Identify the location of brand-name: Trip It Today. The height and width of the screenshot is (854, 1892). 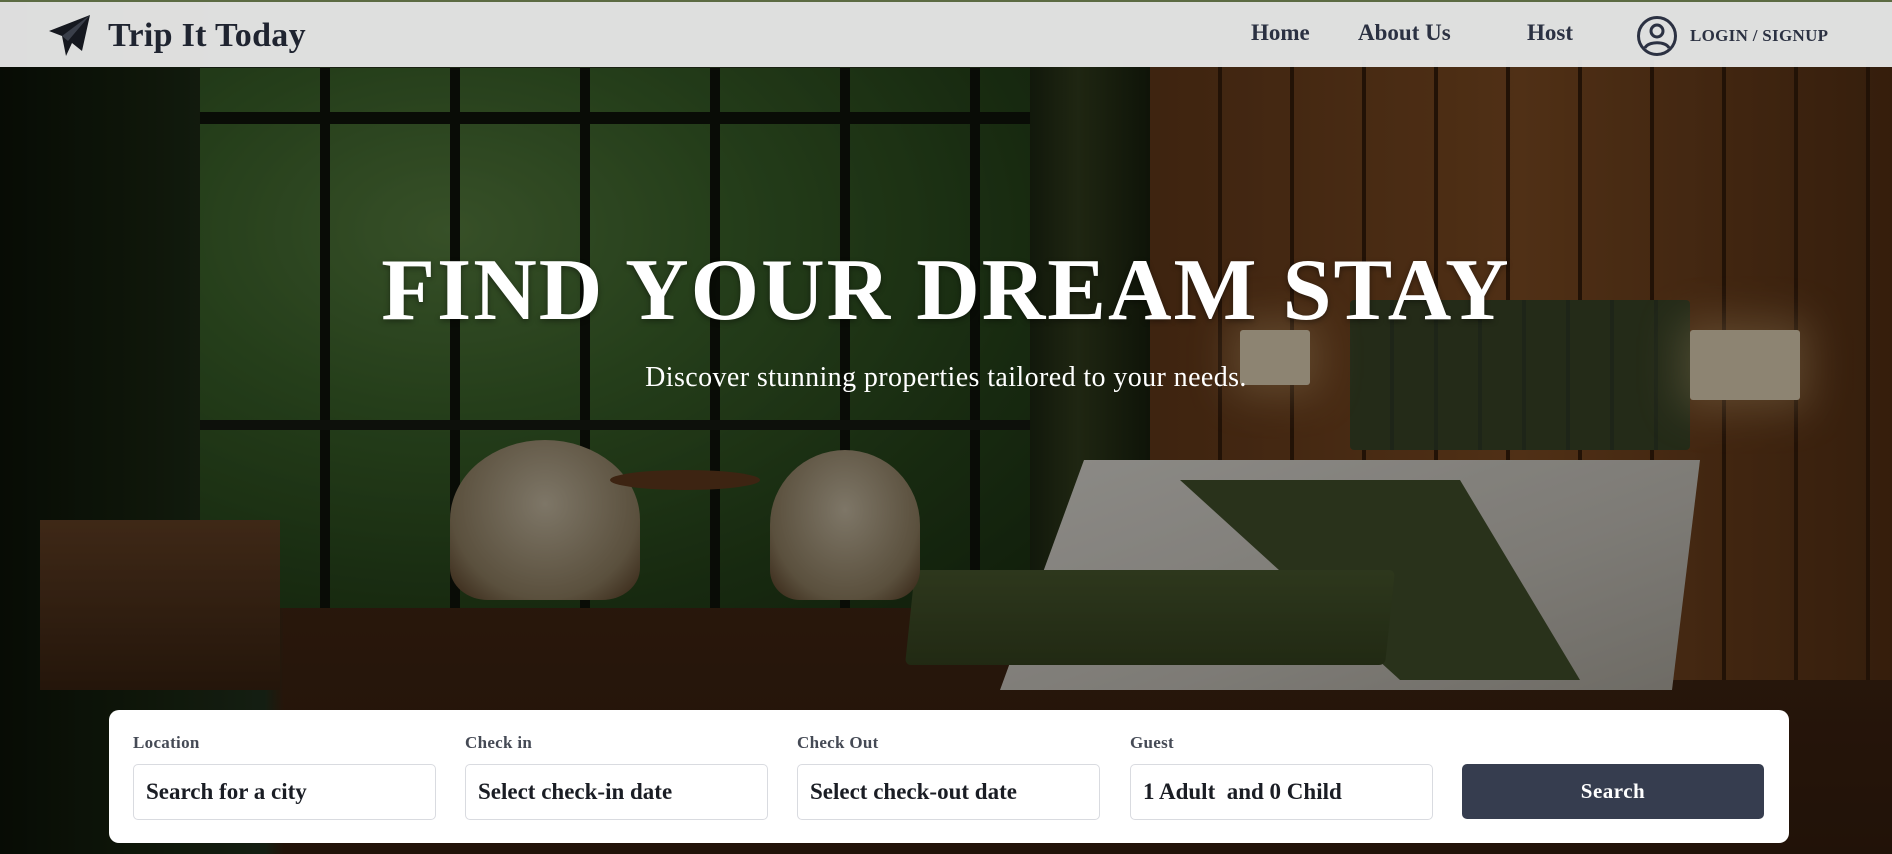
(207, 35).